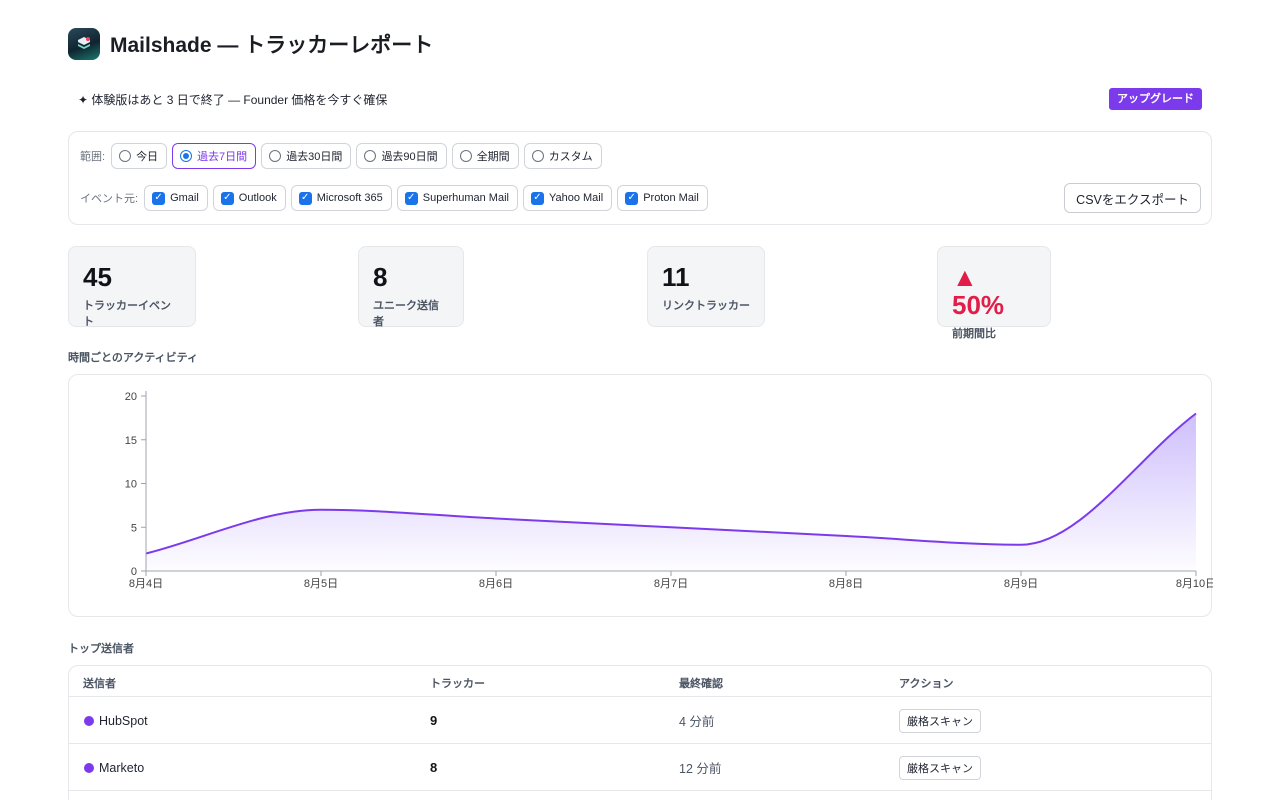 This screenshot has height=800, width=1280. I want to click on last-seen: 12 分前, so click(700, 769).